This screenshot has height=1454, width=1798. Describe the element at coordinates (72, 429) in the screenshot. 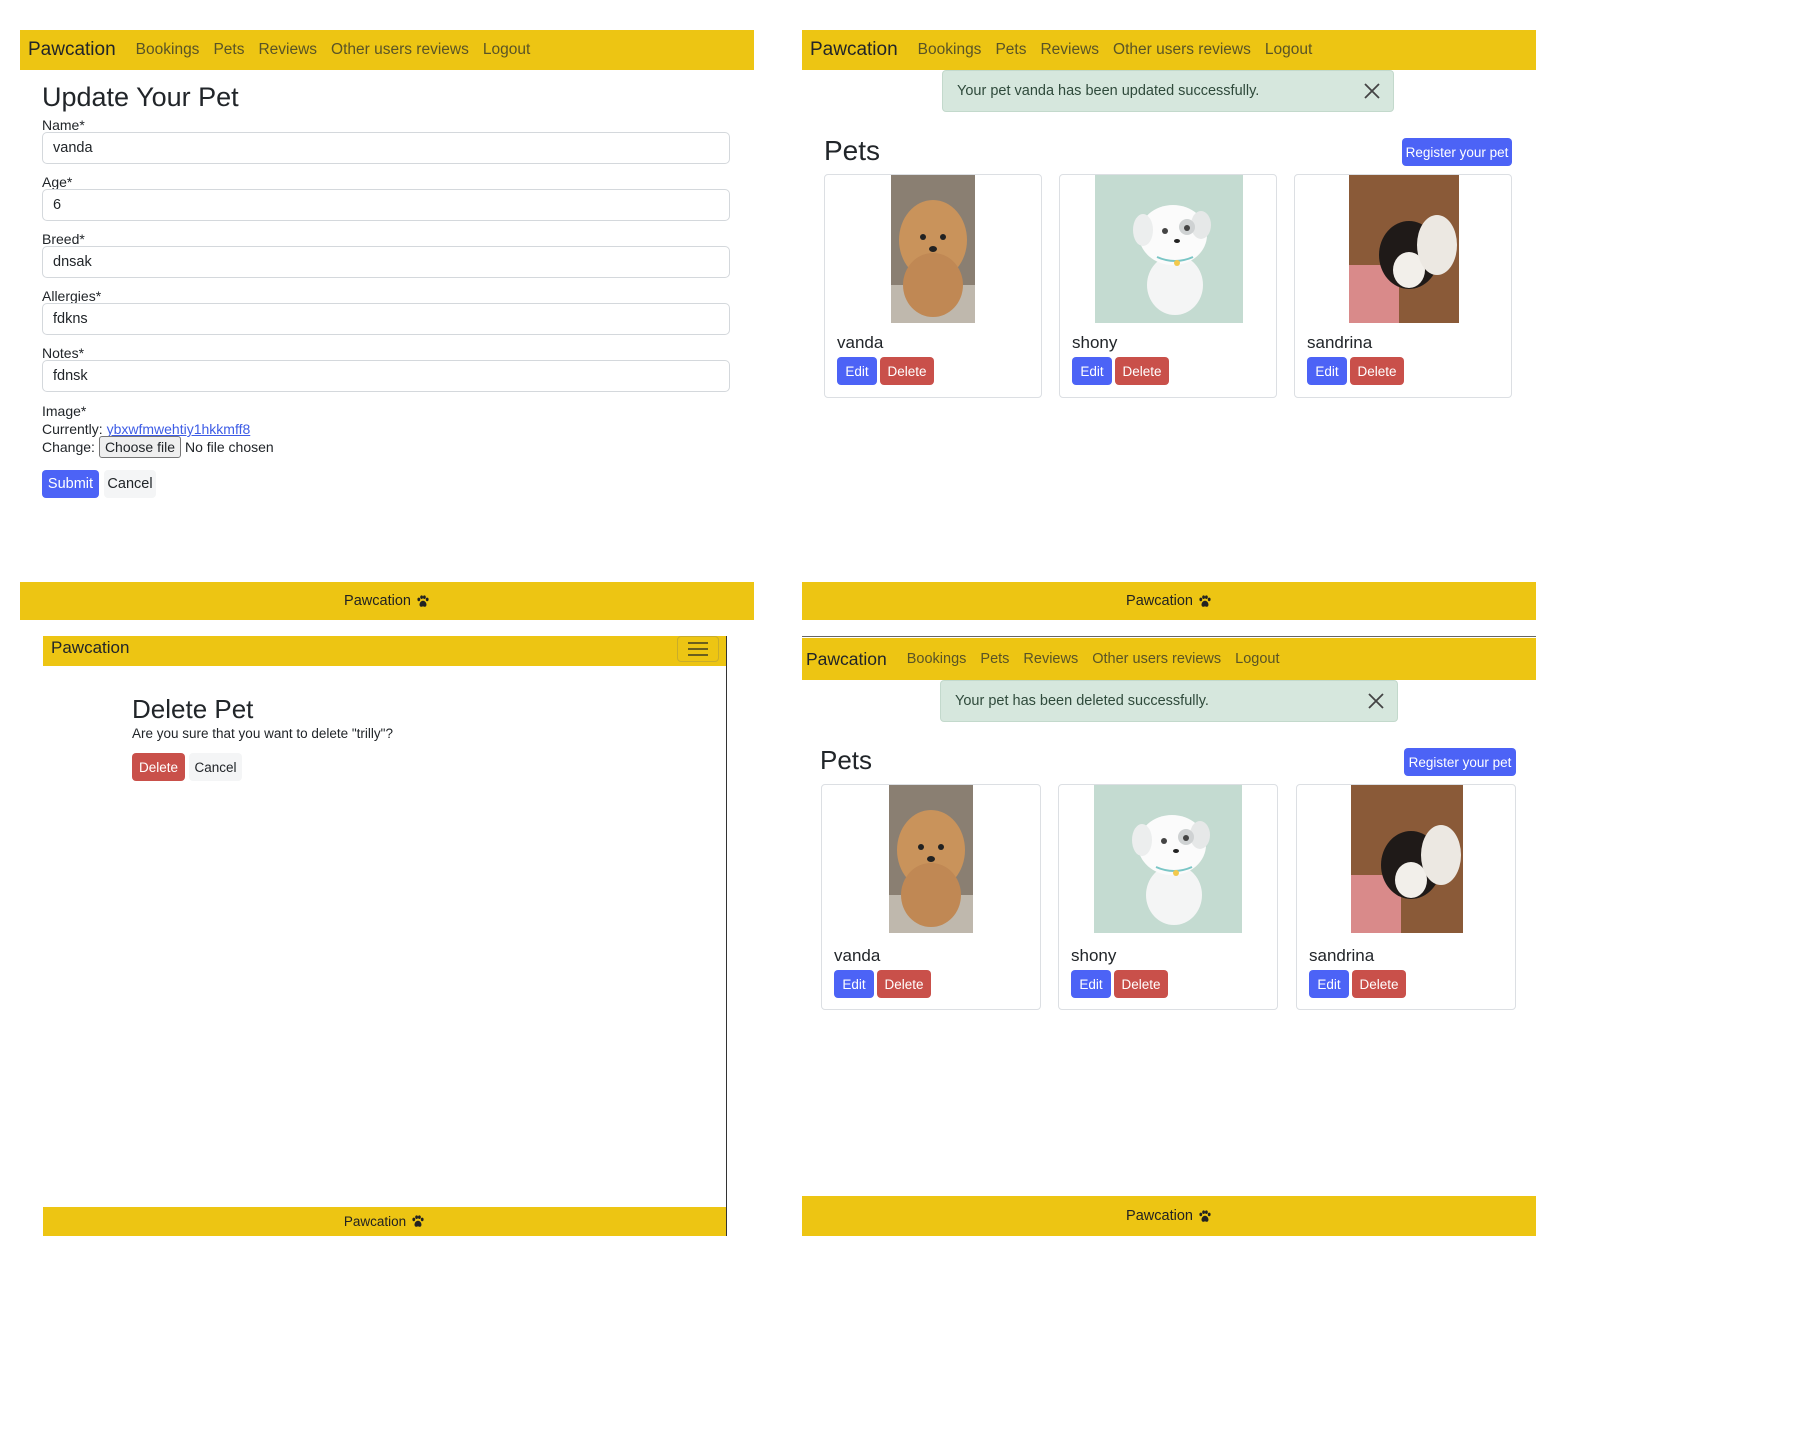

I see `currently-label: Currently:` at that location.